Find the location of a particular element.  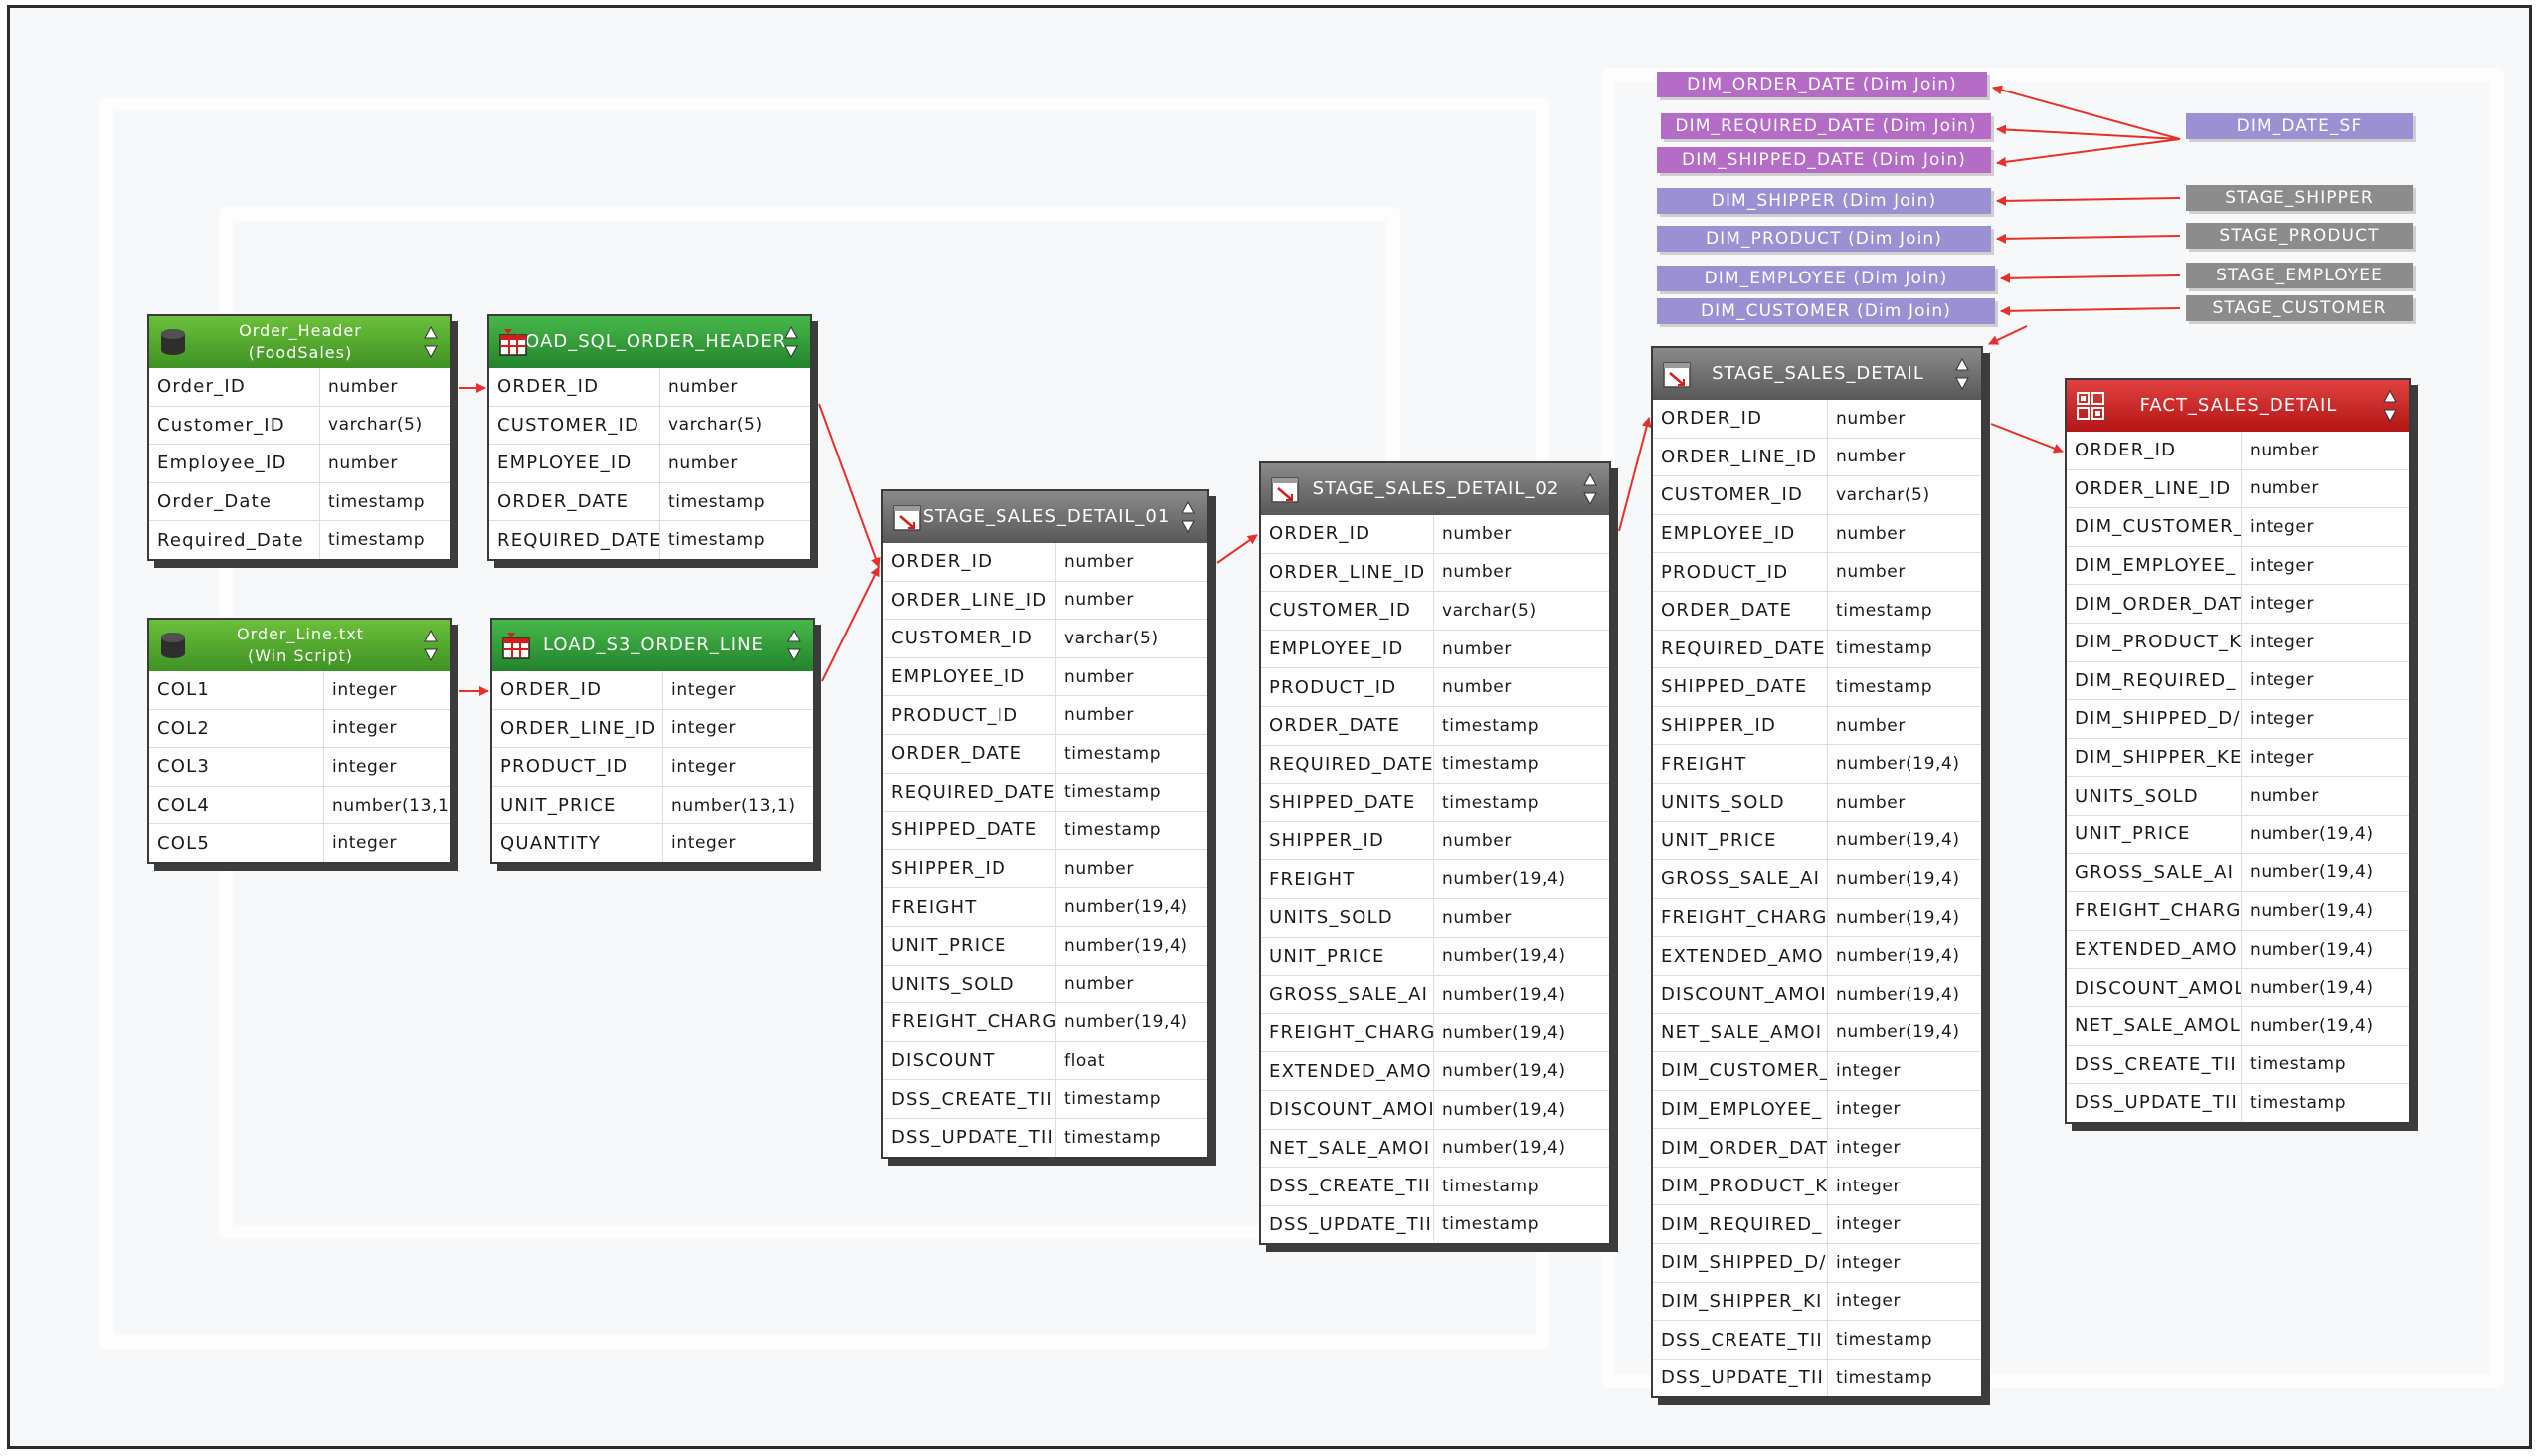

table-row: UNIT_PRICE number(13,1) is located at coordinates (652, 804).